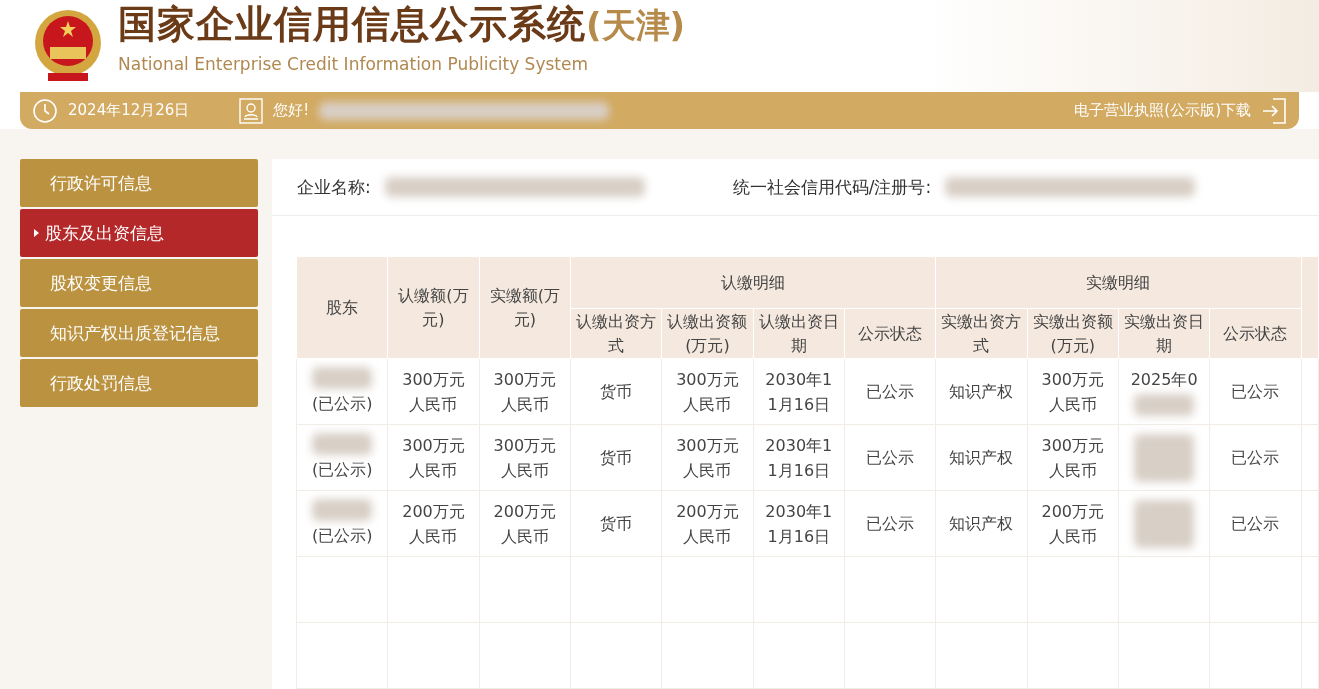 This screenshot has height=689, width=1319. I want to click on sidebar-item: 行政许可信息, so click(139, 183).